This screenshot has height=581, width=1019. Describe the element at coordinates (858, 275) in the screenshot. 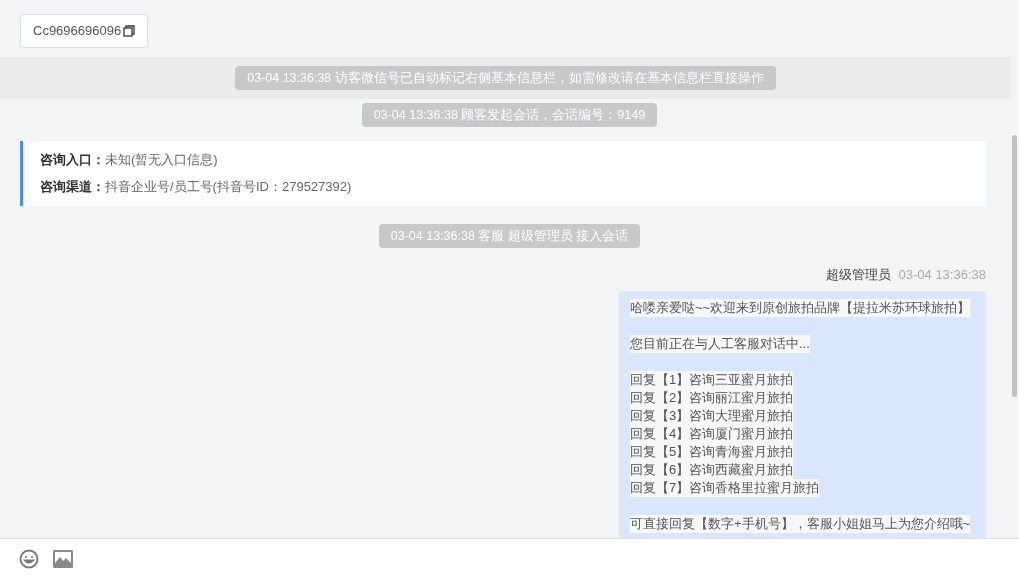

I see `sender-name: 超级管理员` at that location.